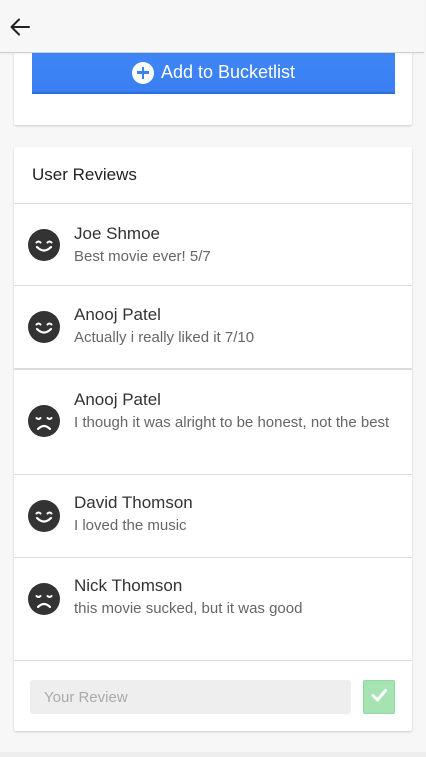  Describe the element at coordinates (190, 697) in the screenshot. I see `review-input` at that location.